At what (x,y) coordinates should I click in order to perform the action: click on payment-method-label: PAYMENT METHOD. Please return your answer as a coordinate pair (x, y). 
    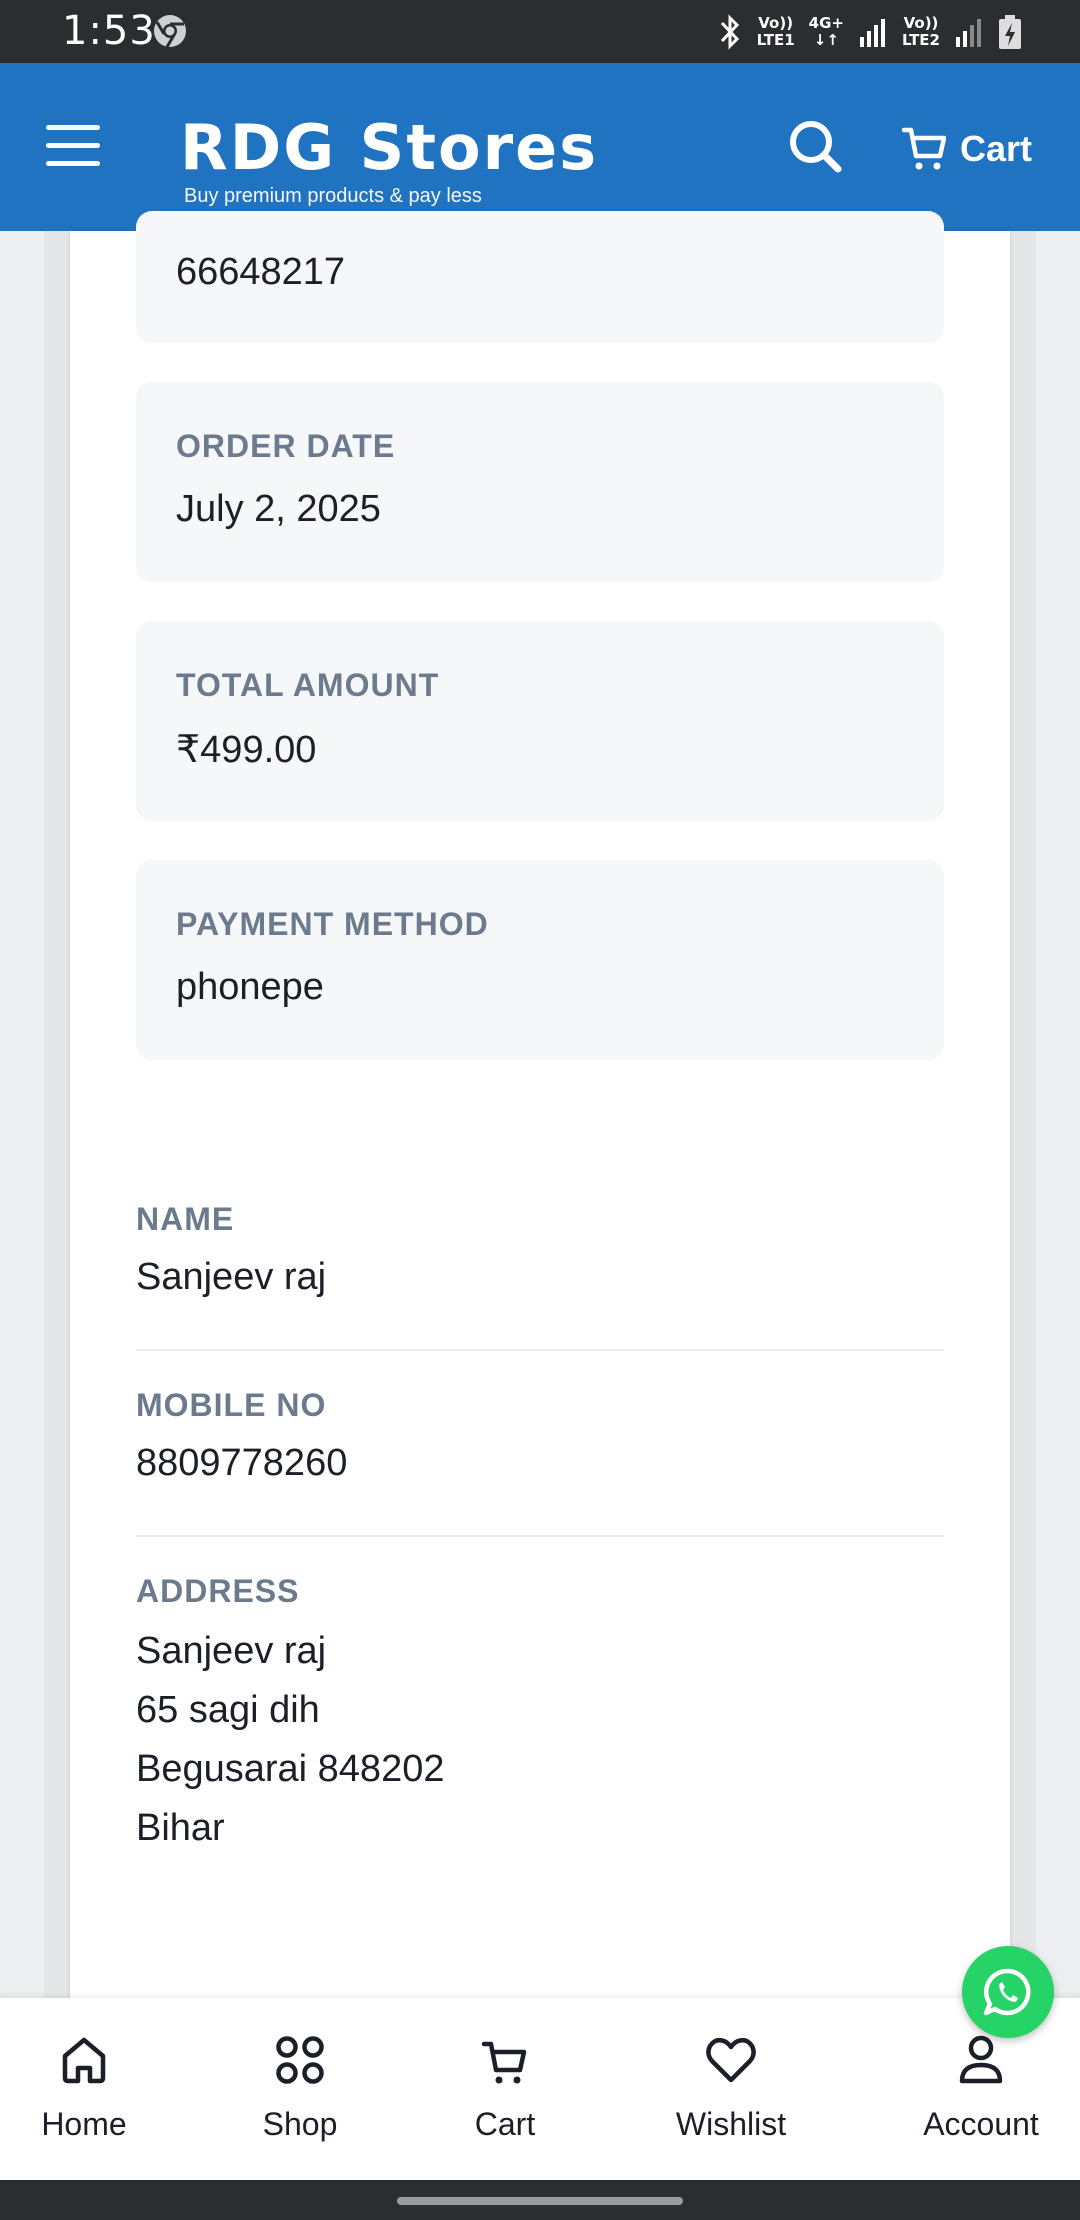
    Looking at the image, I should click on (332, 924).